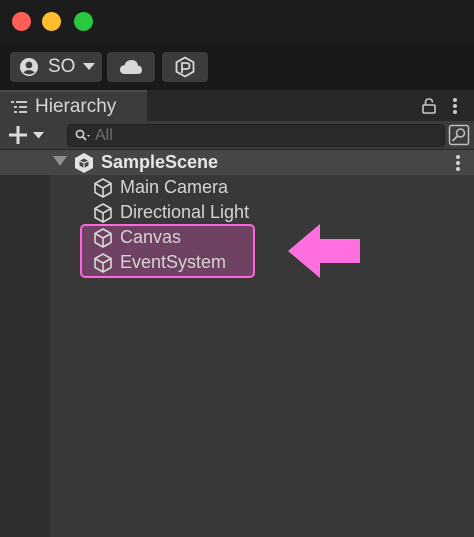 The image size is (474, 537). I want to click on scene-name: SampleScene, so click(160, 162).